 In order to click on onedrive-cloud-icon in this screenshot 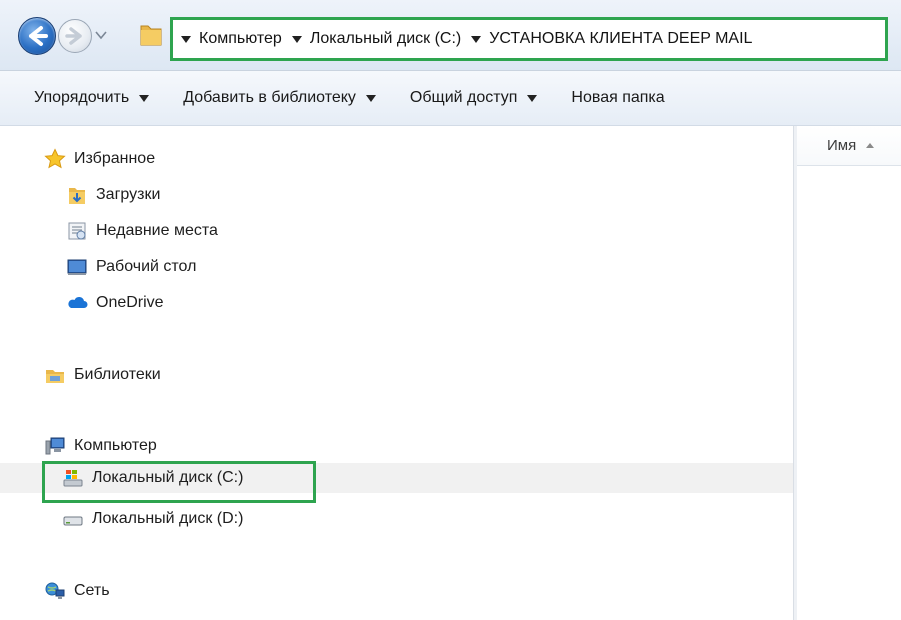, I will do `click(78, 302)`.